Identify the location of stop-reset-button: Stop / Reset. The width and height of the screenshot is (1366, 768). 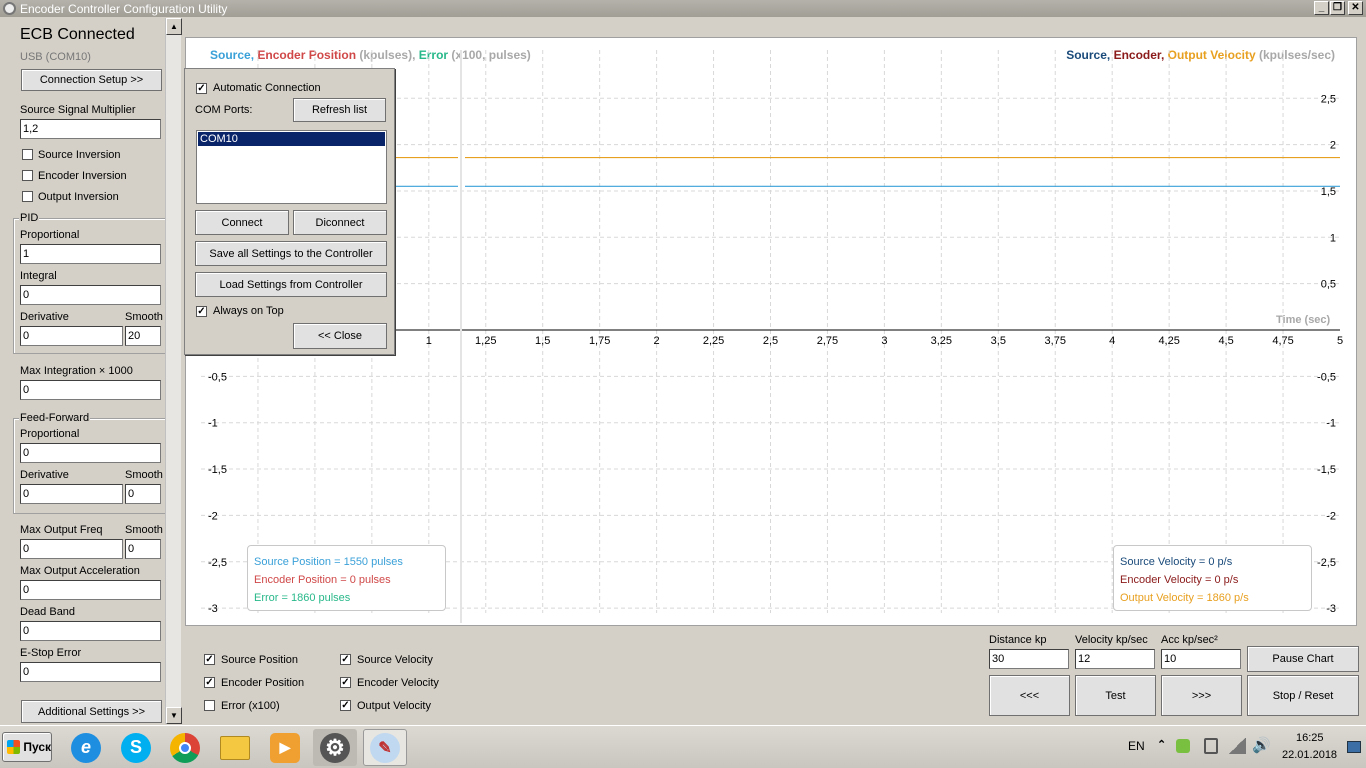
(1303, 695).